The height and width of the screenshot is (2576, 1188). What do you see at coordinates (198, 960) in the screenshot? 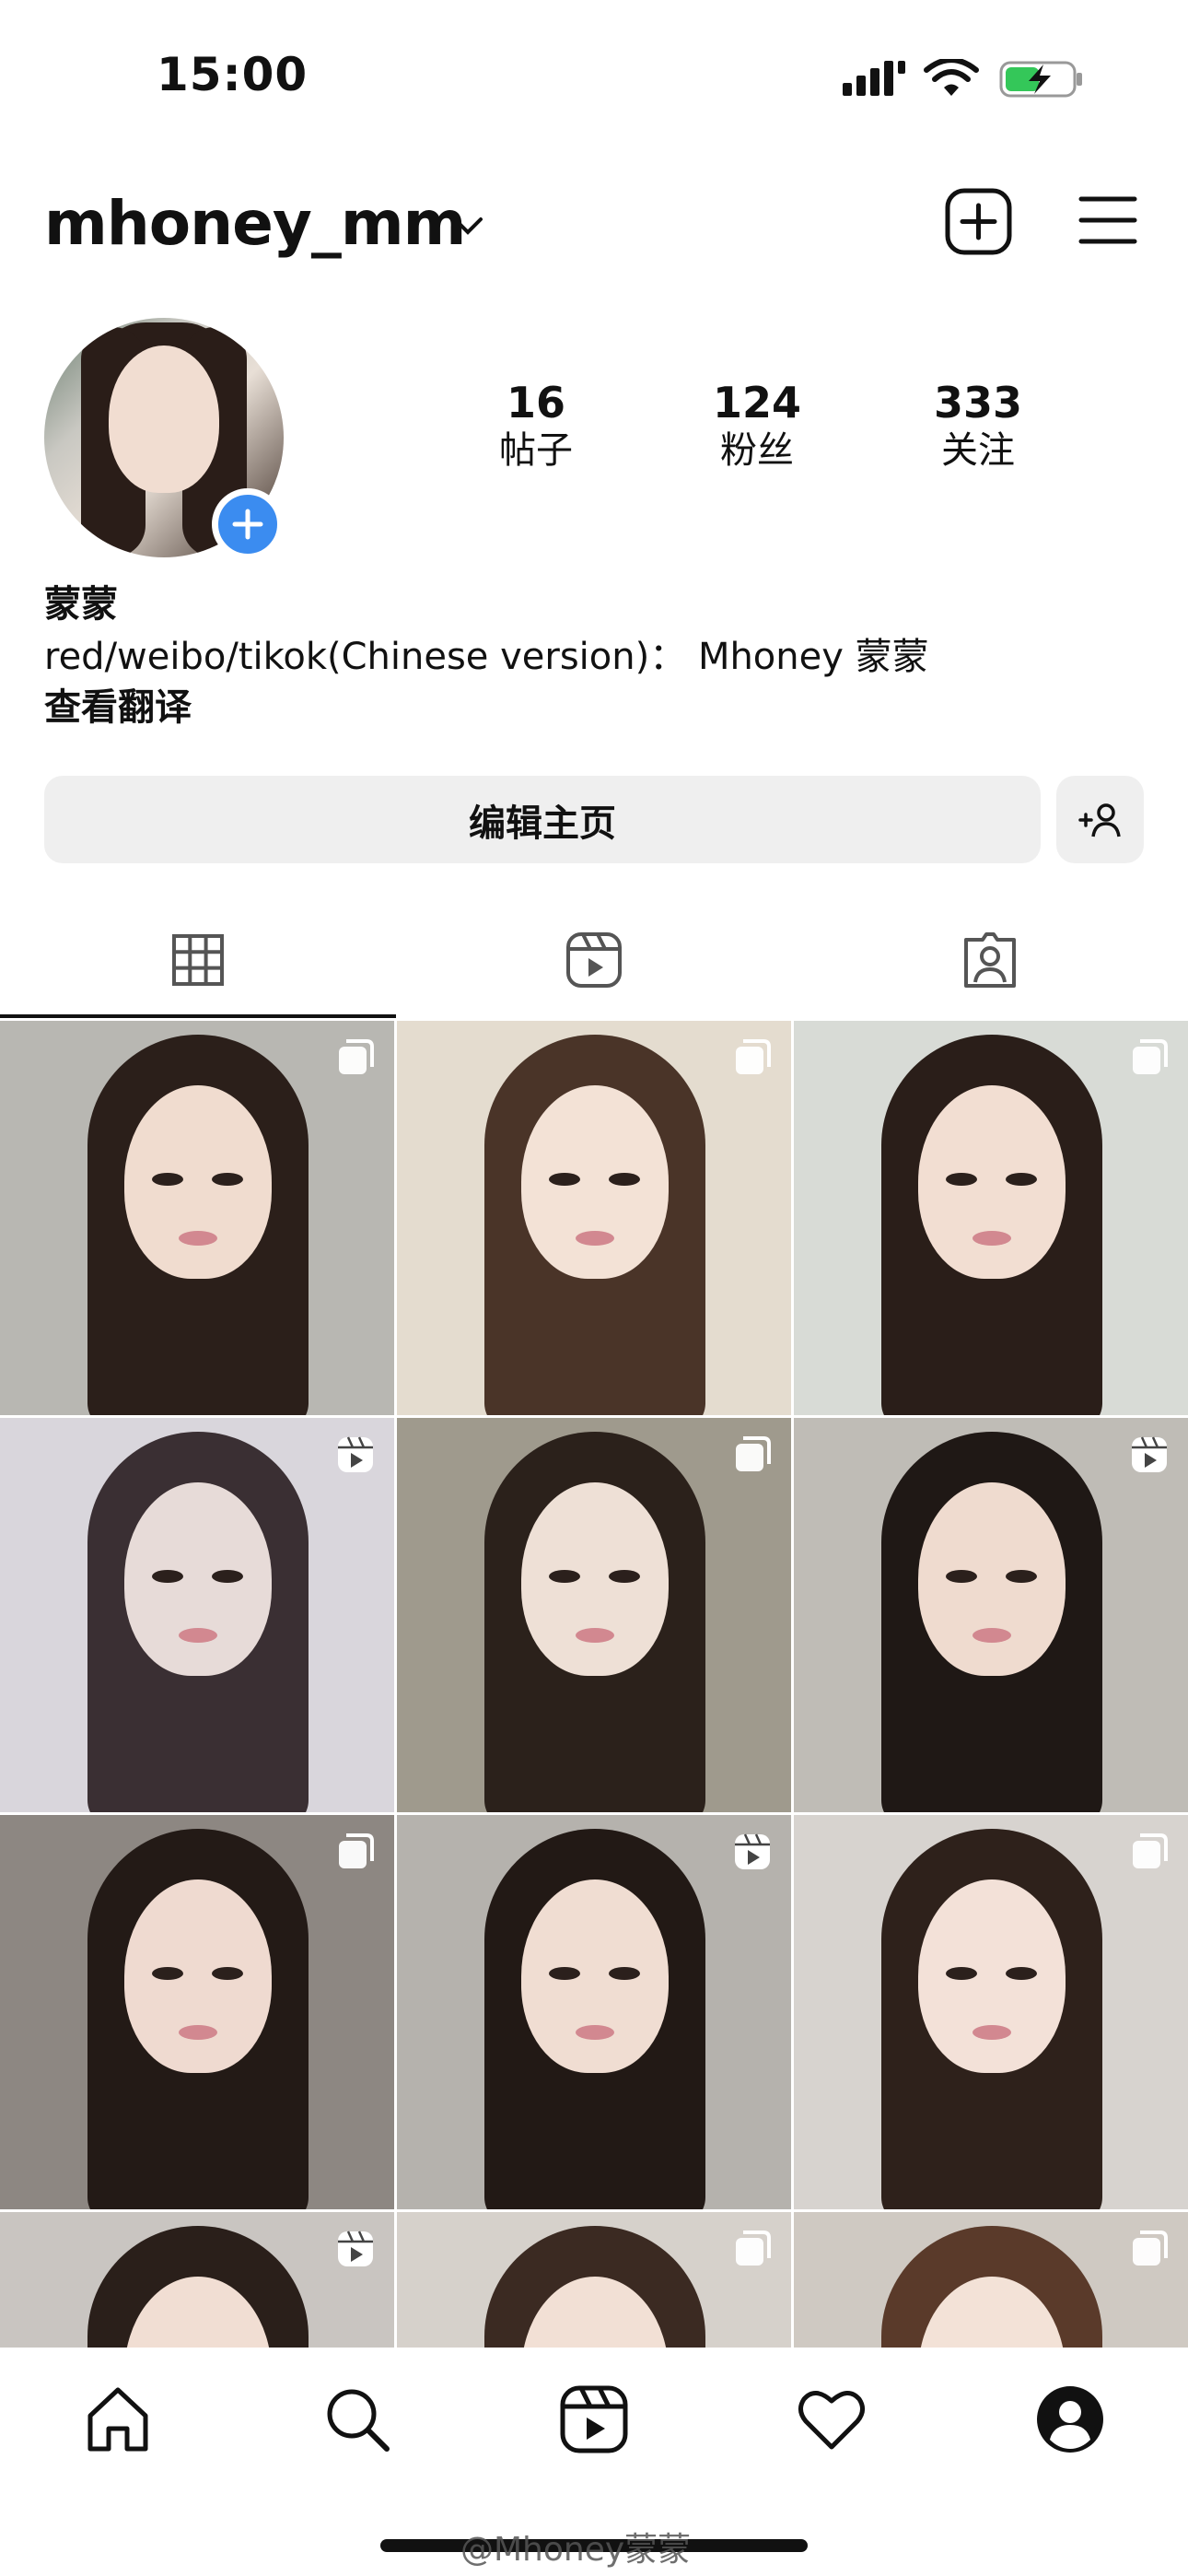
I see `grid-icon` at bounding box center [198, 960].